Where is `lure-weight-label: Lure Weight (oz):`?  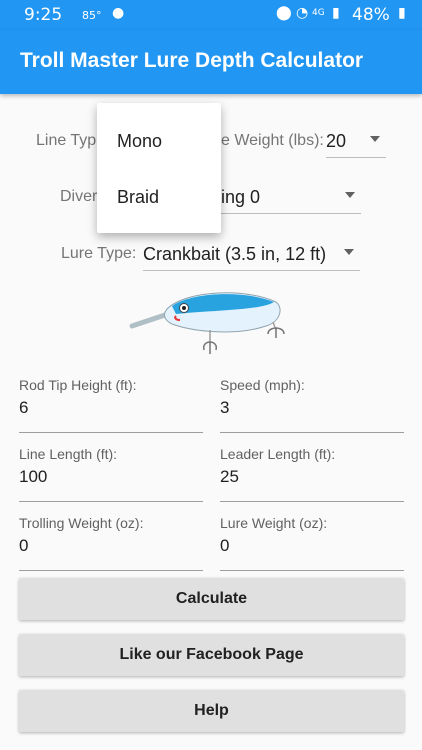
lure-weight-label: Lure Weight (oz): is located at coordinates (274, 523).